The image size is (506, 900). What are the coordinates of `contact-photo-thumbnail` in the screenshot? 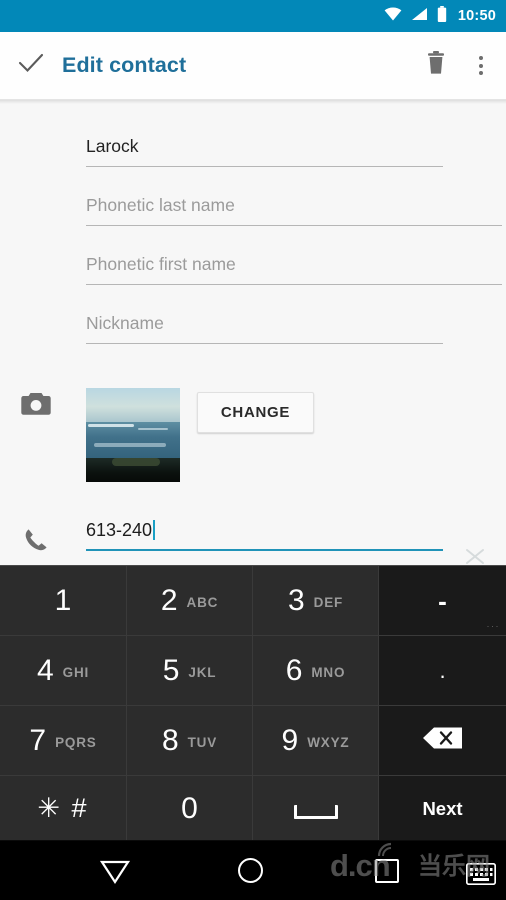 It's located at (133, 435).